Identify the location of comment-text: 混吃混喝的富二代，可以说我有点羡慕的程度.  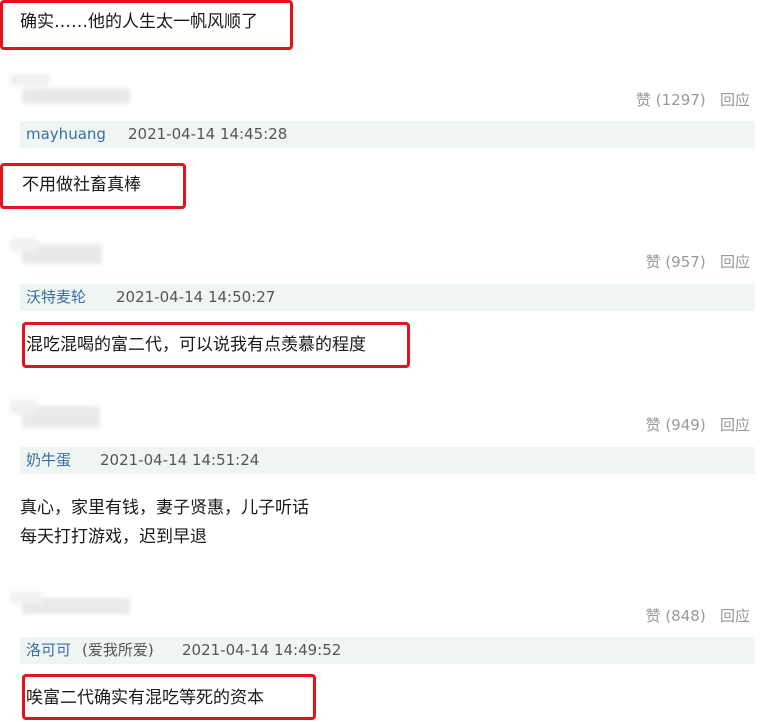
(196, 345).